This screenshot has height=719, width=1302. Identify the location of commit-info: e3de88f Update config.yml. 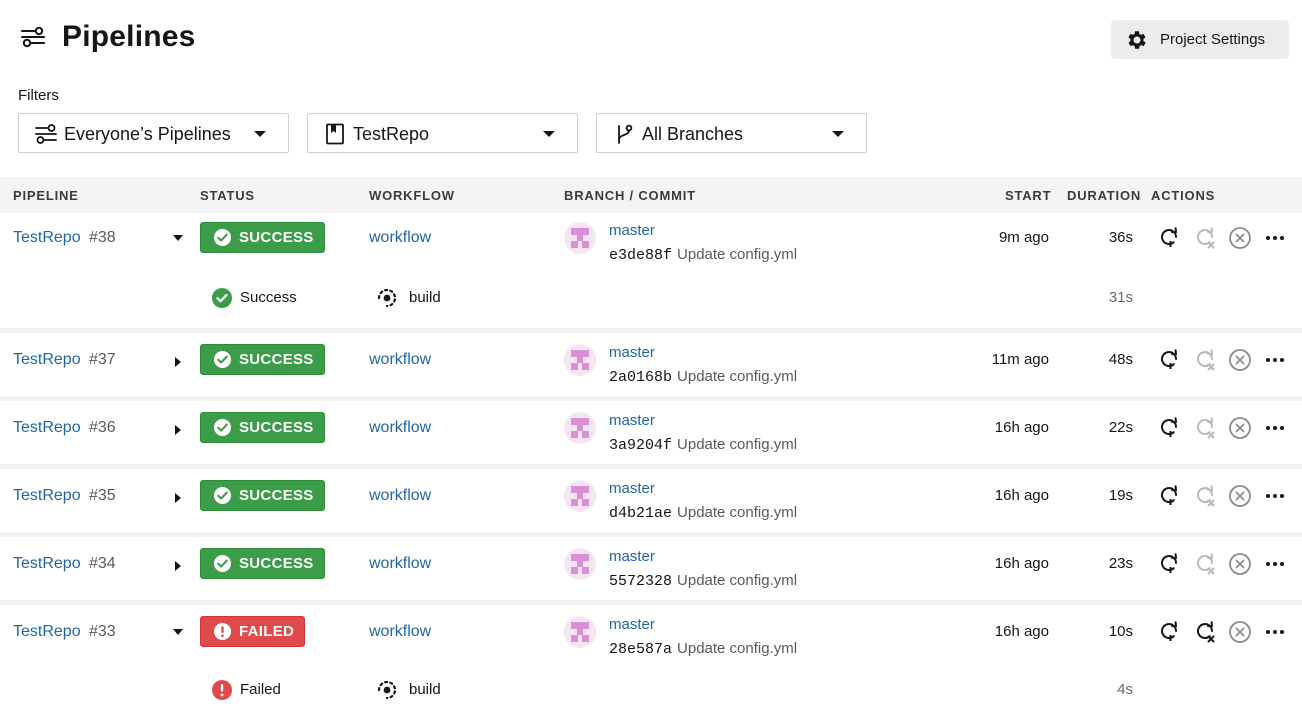
(703, 255).